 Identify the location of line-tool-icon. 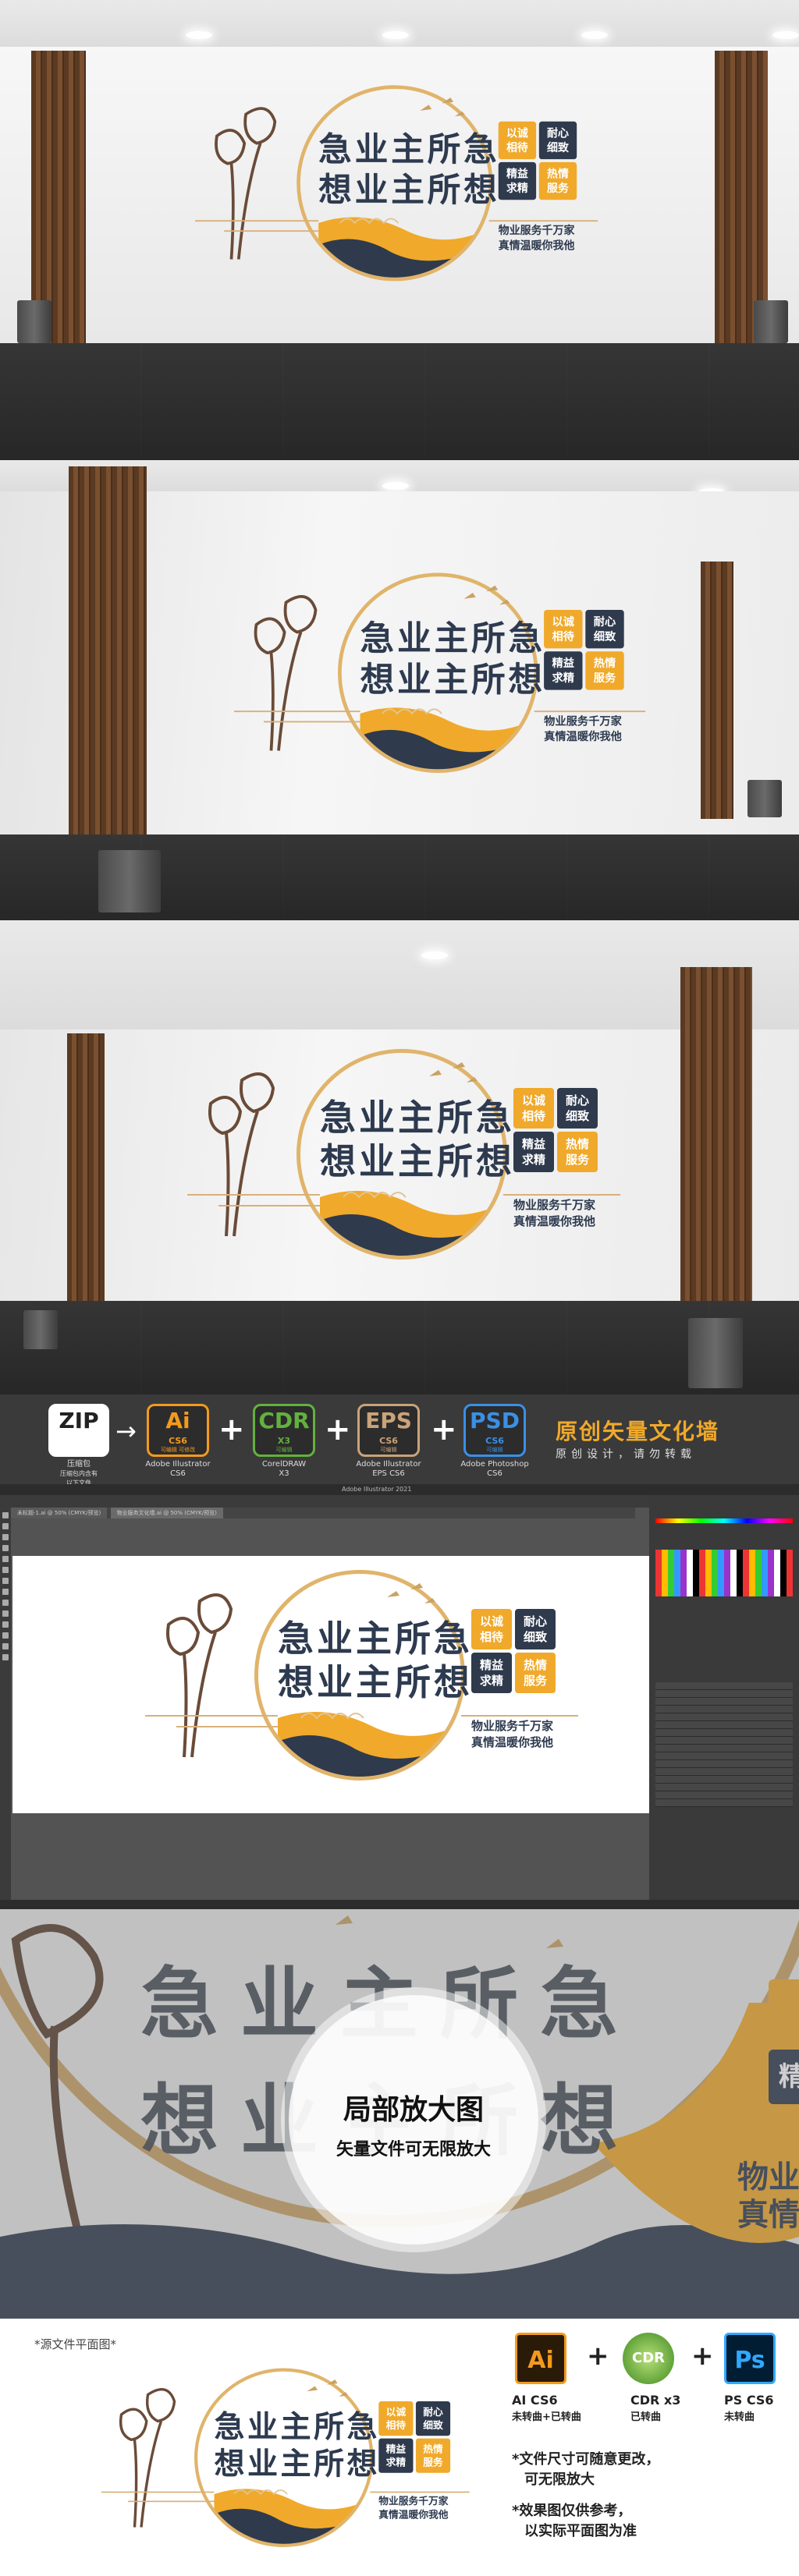
(5, 1559).